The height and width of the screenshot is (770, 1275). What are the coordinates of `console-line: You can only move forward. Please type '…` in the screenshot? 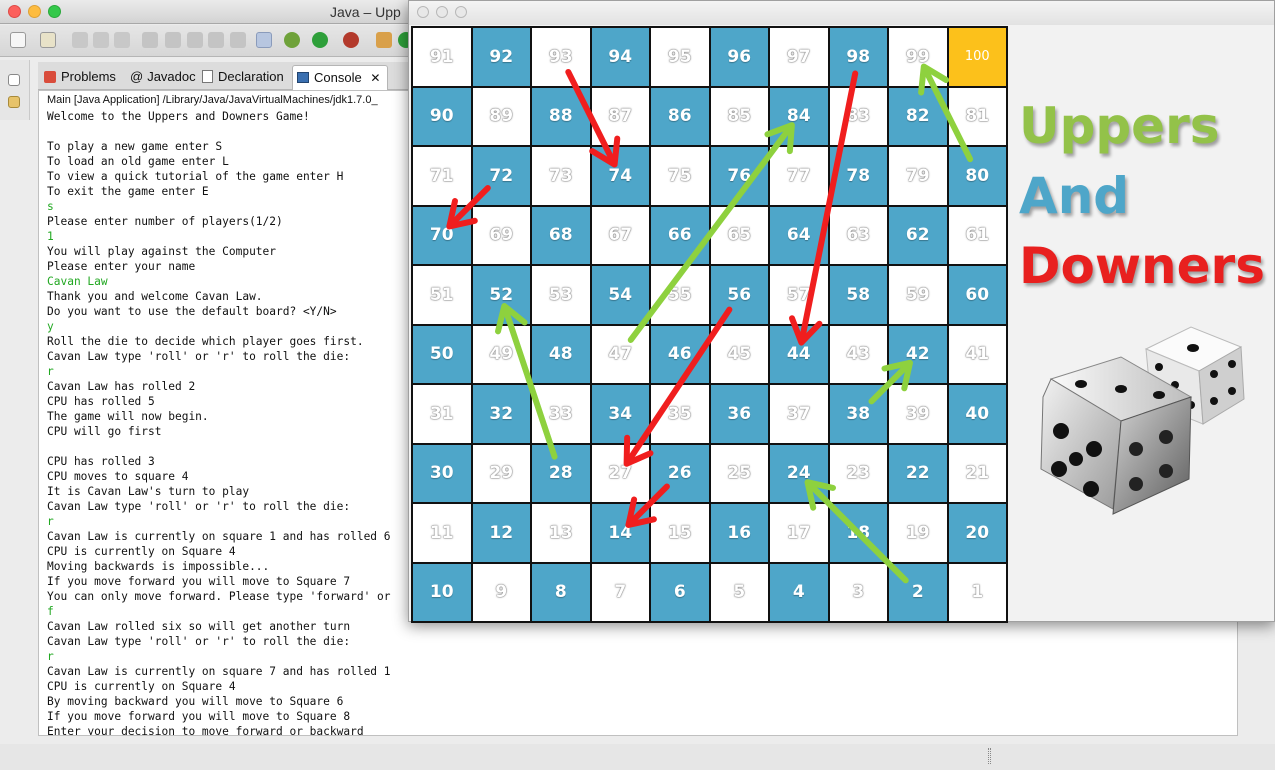 It's located at (219, 596).